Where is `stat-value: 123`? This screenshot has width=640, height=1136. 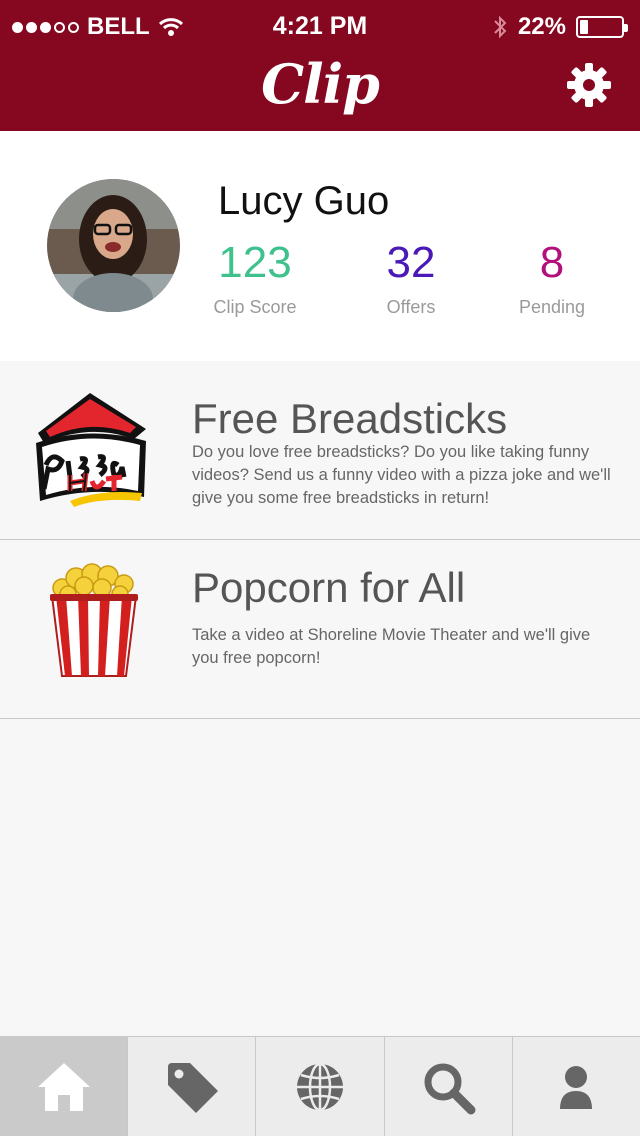
stat-value: 123 is located at coordinates (255, 262).